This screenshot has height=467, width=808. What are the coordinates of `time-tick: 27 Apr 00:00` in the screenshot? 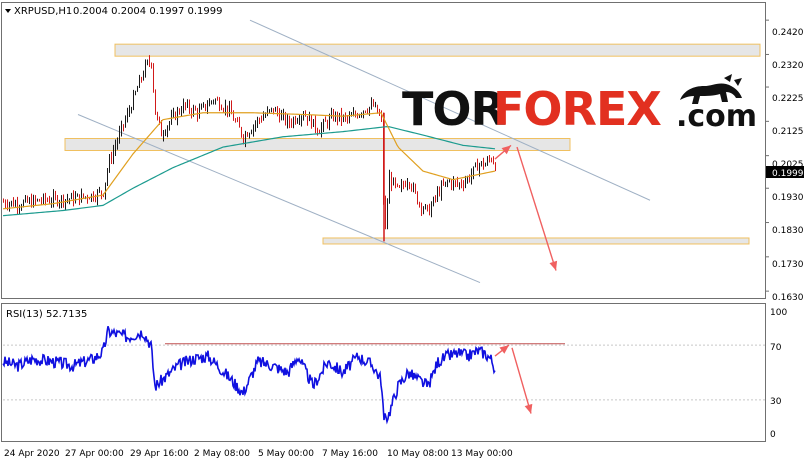 It's located at (94, 454).